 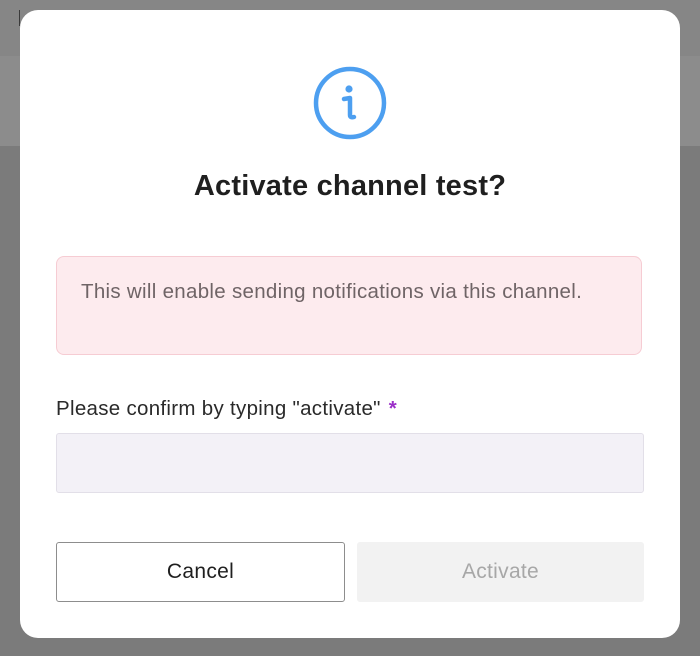 I want to click on required-marker: *, so click(x=393, y=408).